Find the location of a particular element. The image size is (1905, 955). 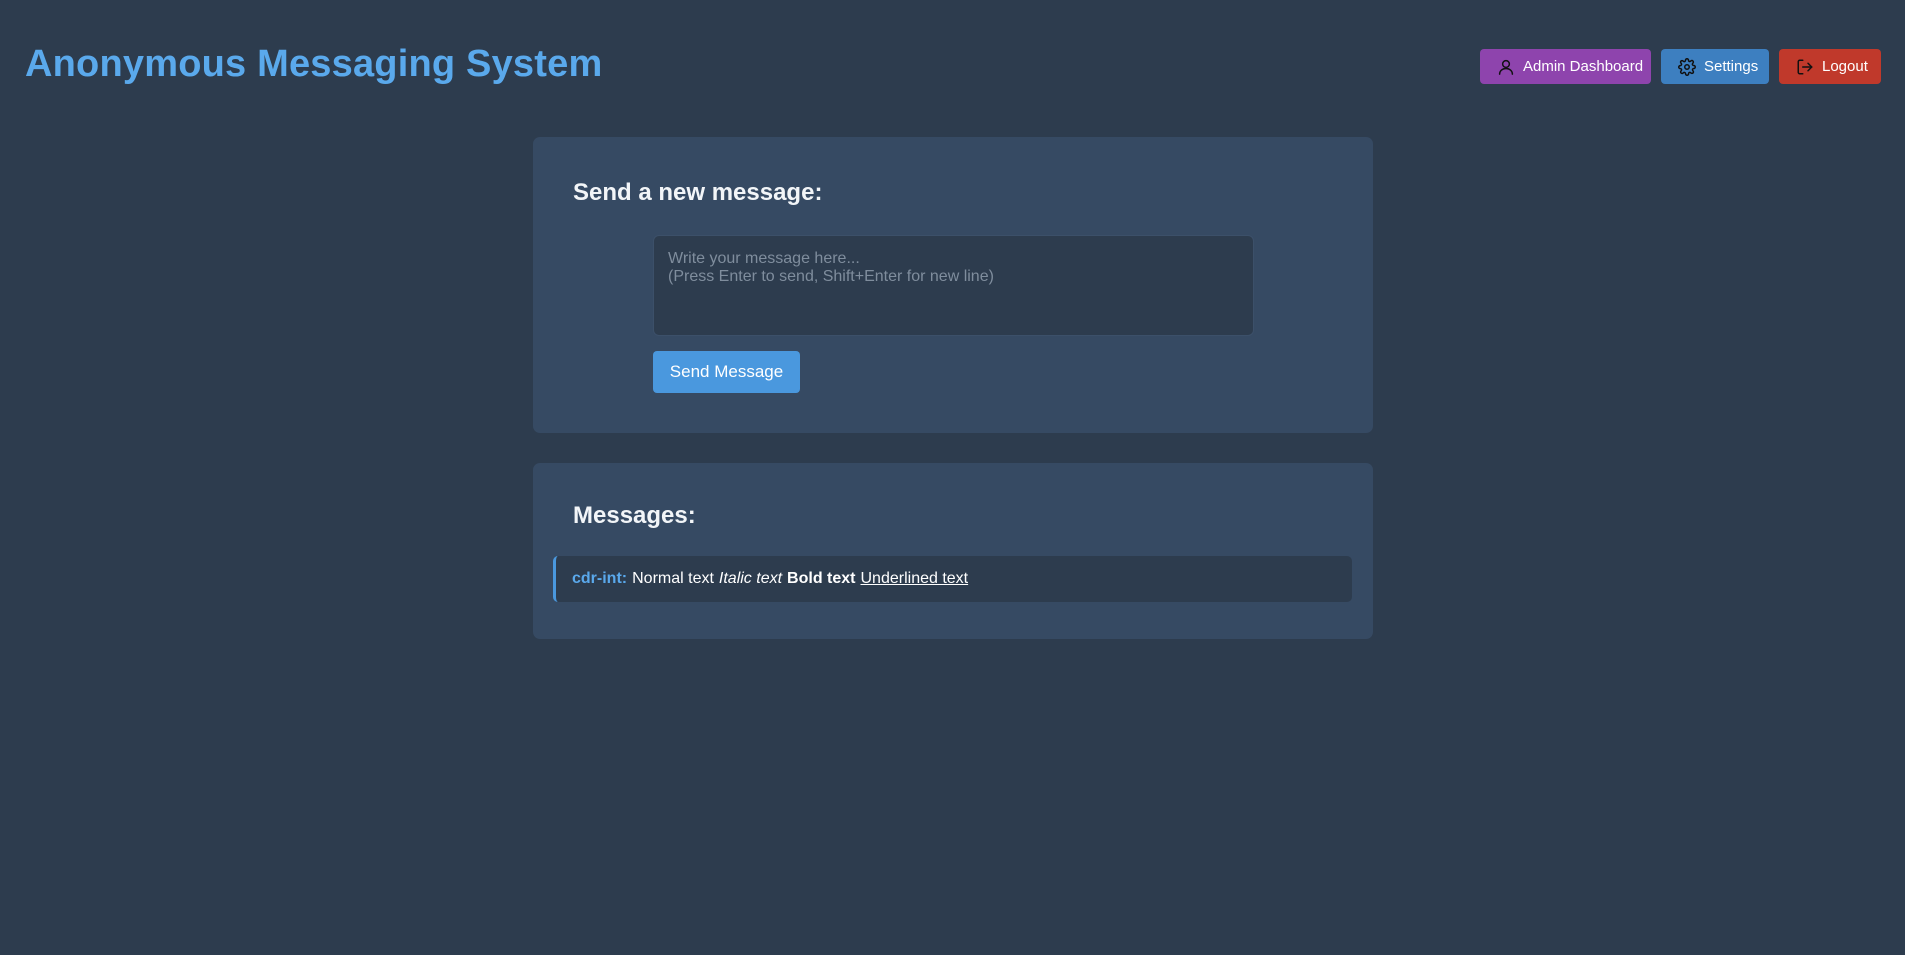

logout-label: Logout is located at coordinates (1845, 66).